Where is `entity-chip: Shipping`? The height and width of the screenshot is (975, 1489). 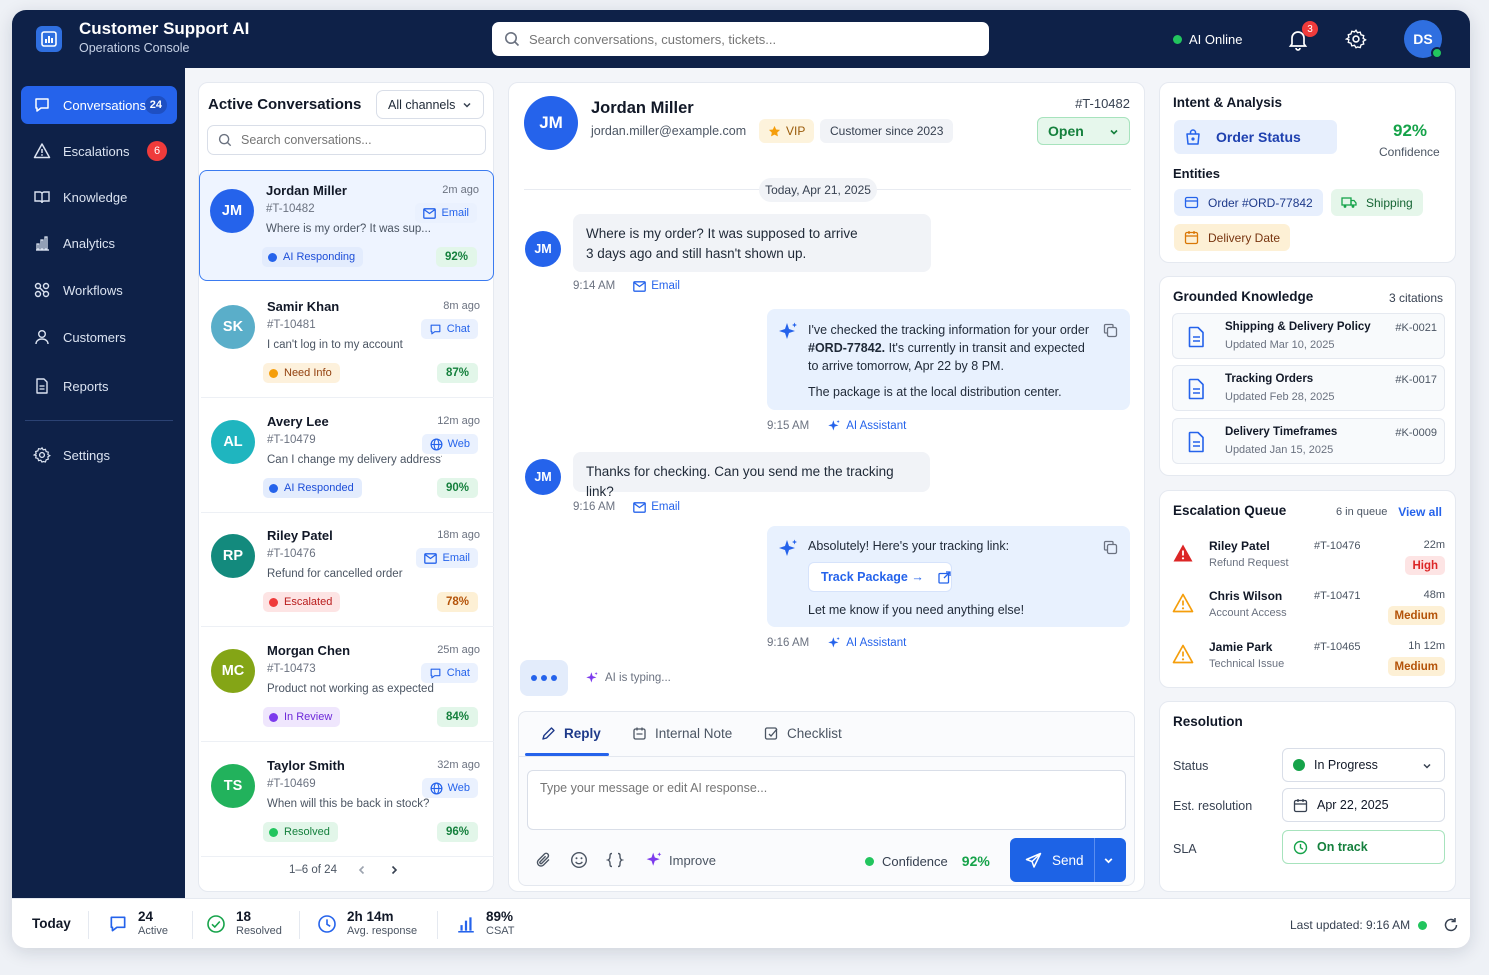
entity-chip: Shipping is located at coordinates (1377, 202).